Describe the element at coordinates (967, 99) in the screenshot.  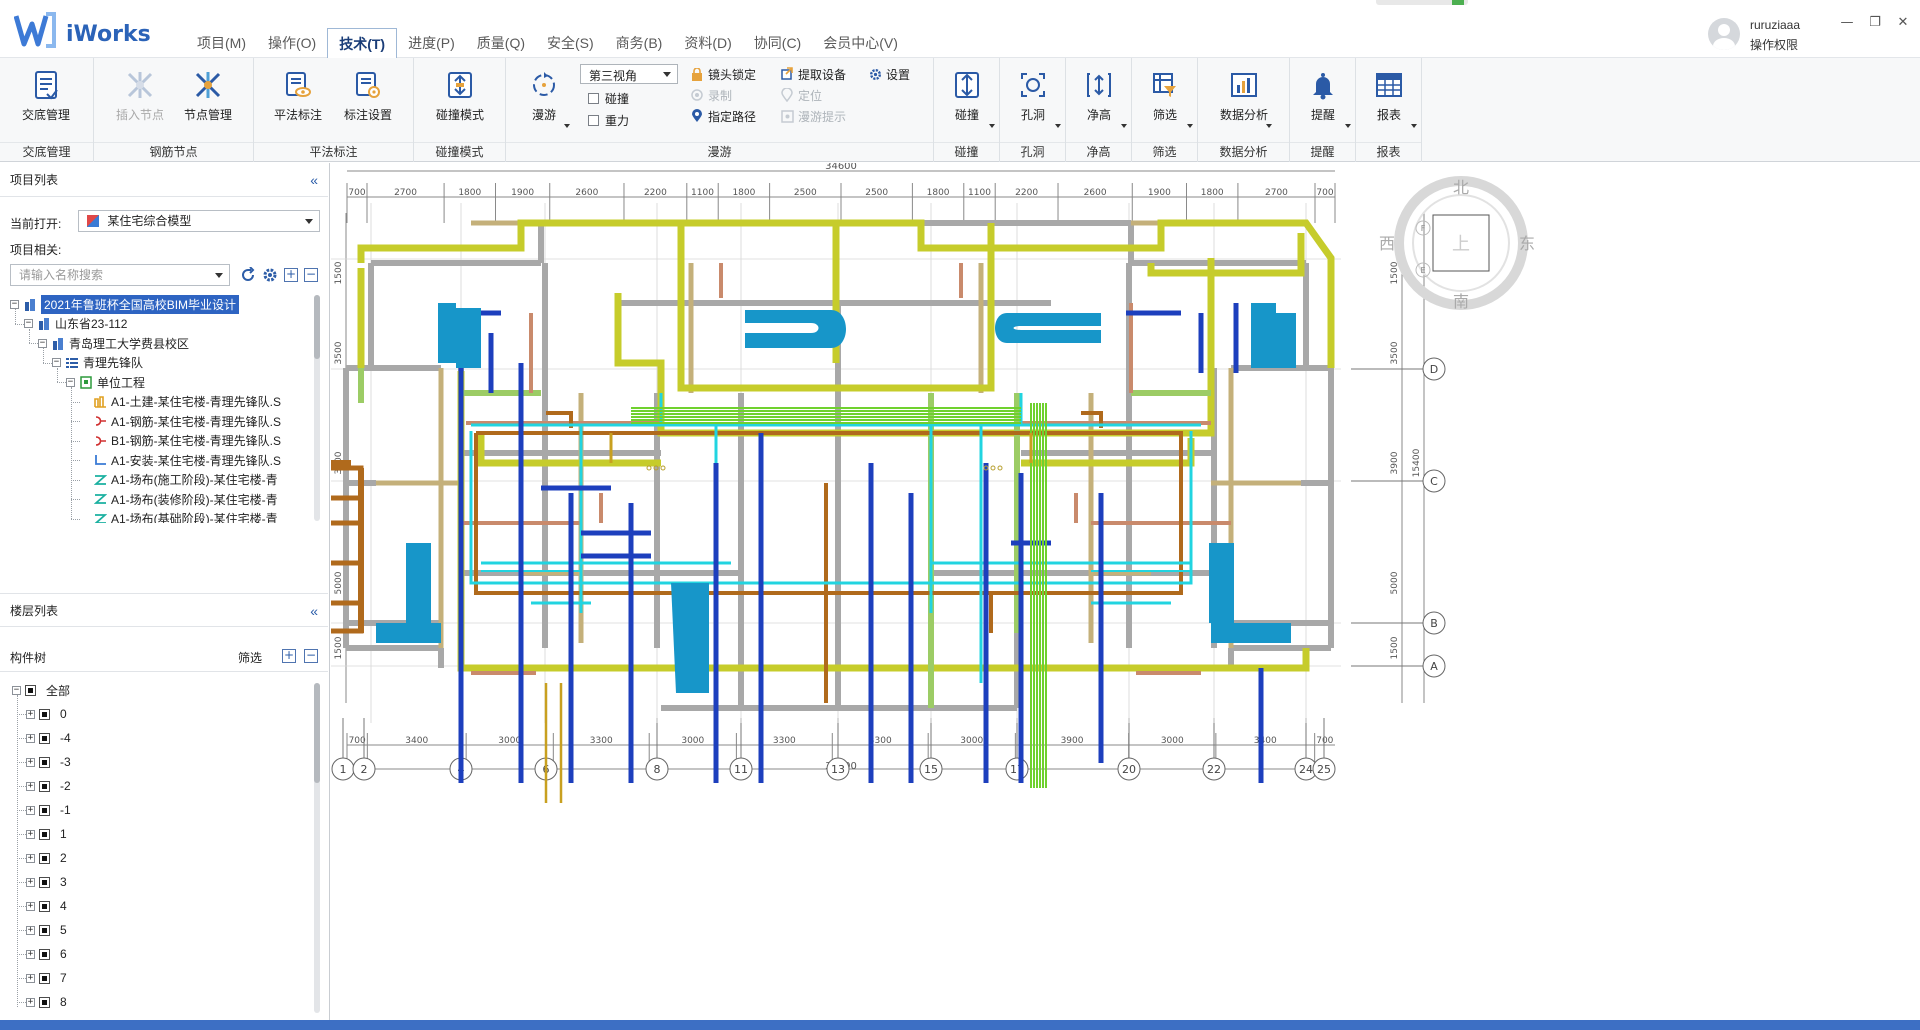
I see `collision-button: 碰撞` at that location.